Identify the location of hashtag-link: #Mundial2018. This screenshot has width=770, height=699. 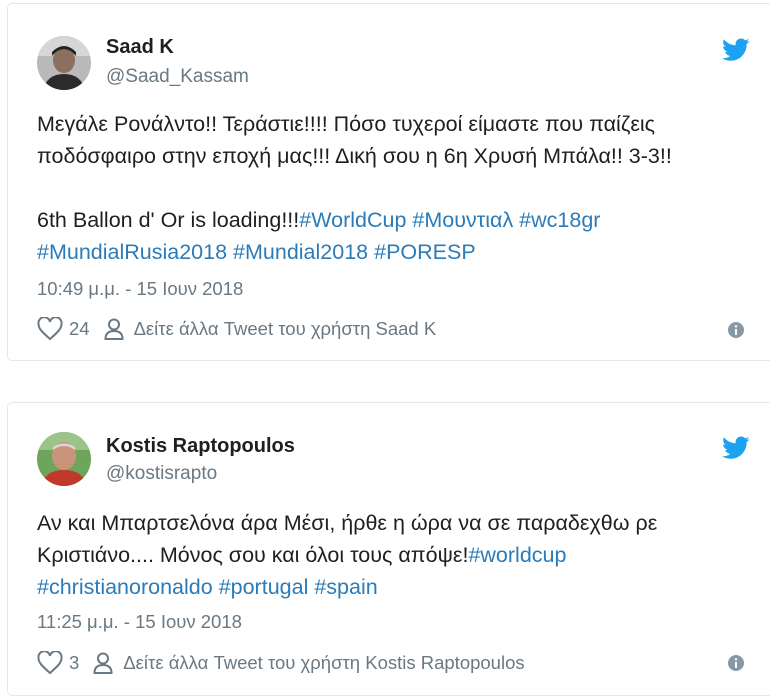
(300, 252).